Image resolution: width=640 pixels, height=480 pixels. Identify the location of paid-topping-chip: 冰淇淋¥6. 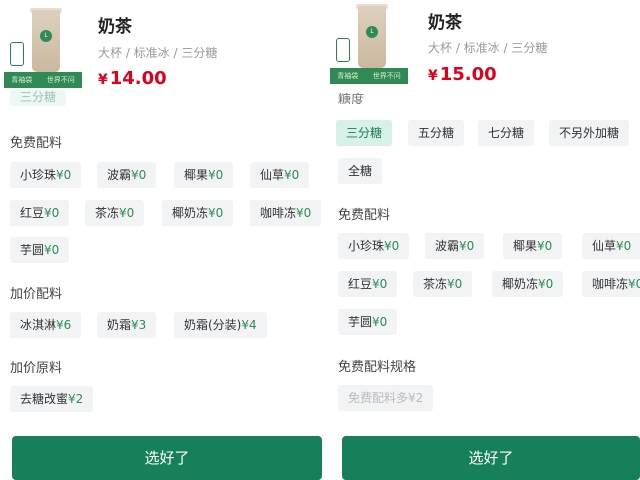
(46, 325).